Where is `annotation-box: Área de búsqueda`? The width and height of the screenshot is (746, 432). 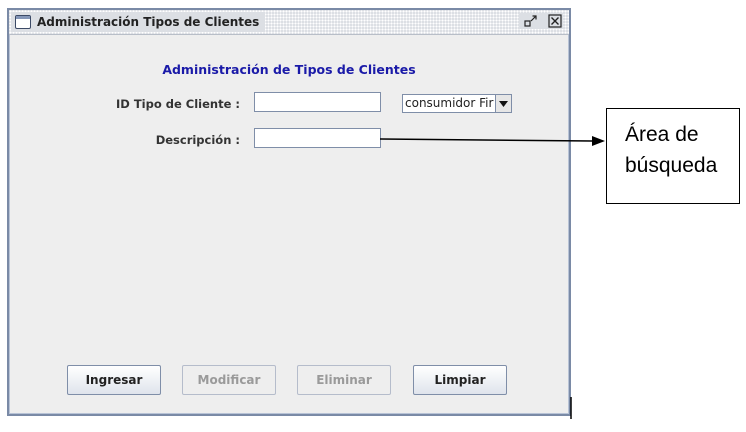 annotation-box: Área de búsqueda is located at coordinates (673, 156).